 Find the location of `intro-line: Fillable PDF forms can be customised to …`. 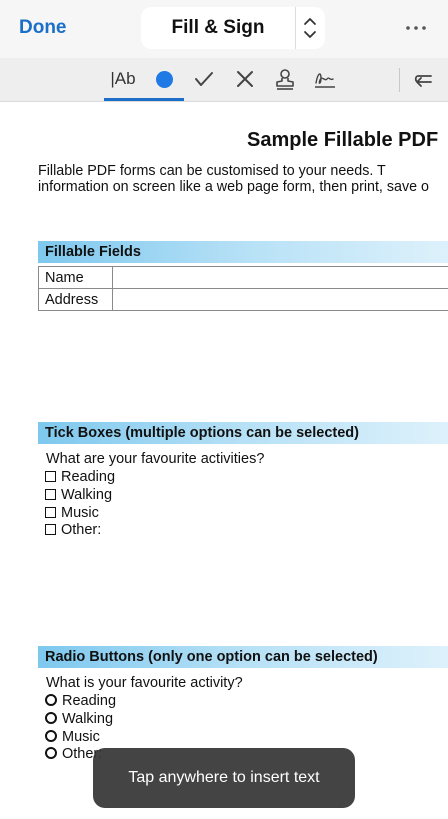

intro-line: Fillable PDF forms can be customised to … is located at coordinates (212, 171).